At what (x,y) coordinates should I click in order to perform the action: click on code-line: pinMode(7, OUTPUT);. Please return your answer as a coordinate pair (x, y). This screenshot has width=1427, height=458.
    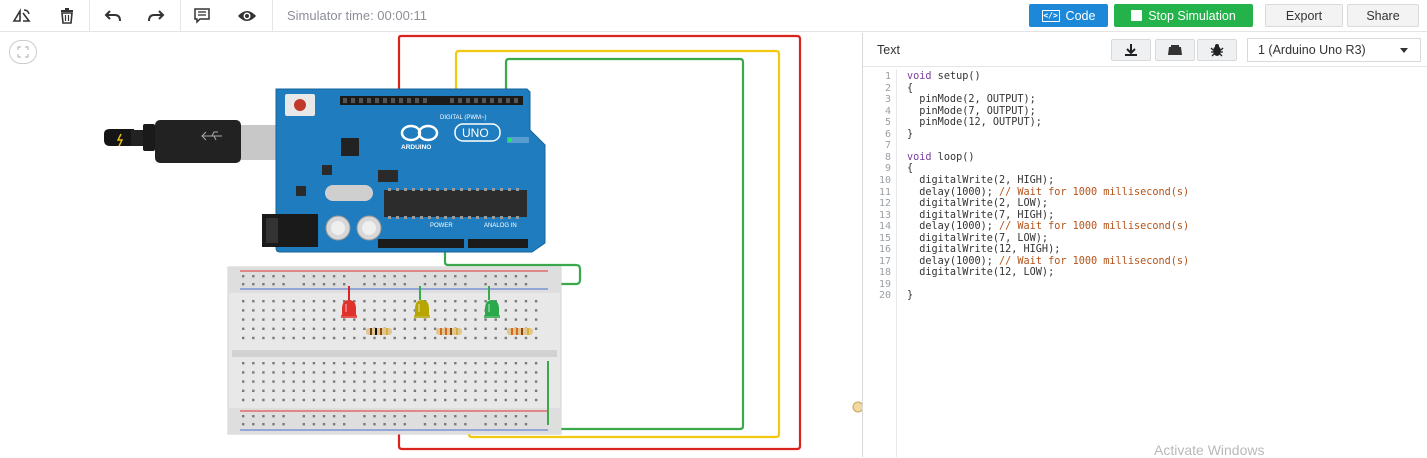
    Looking at the image, I should click on (971, 111).